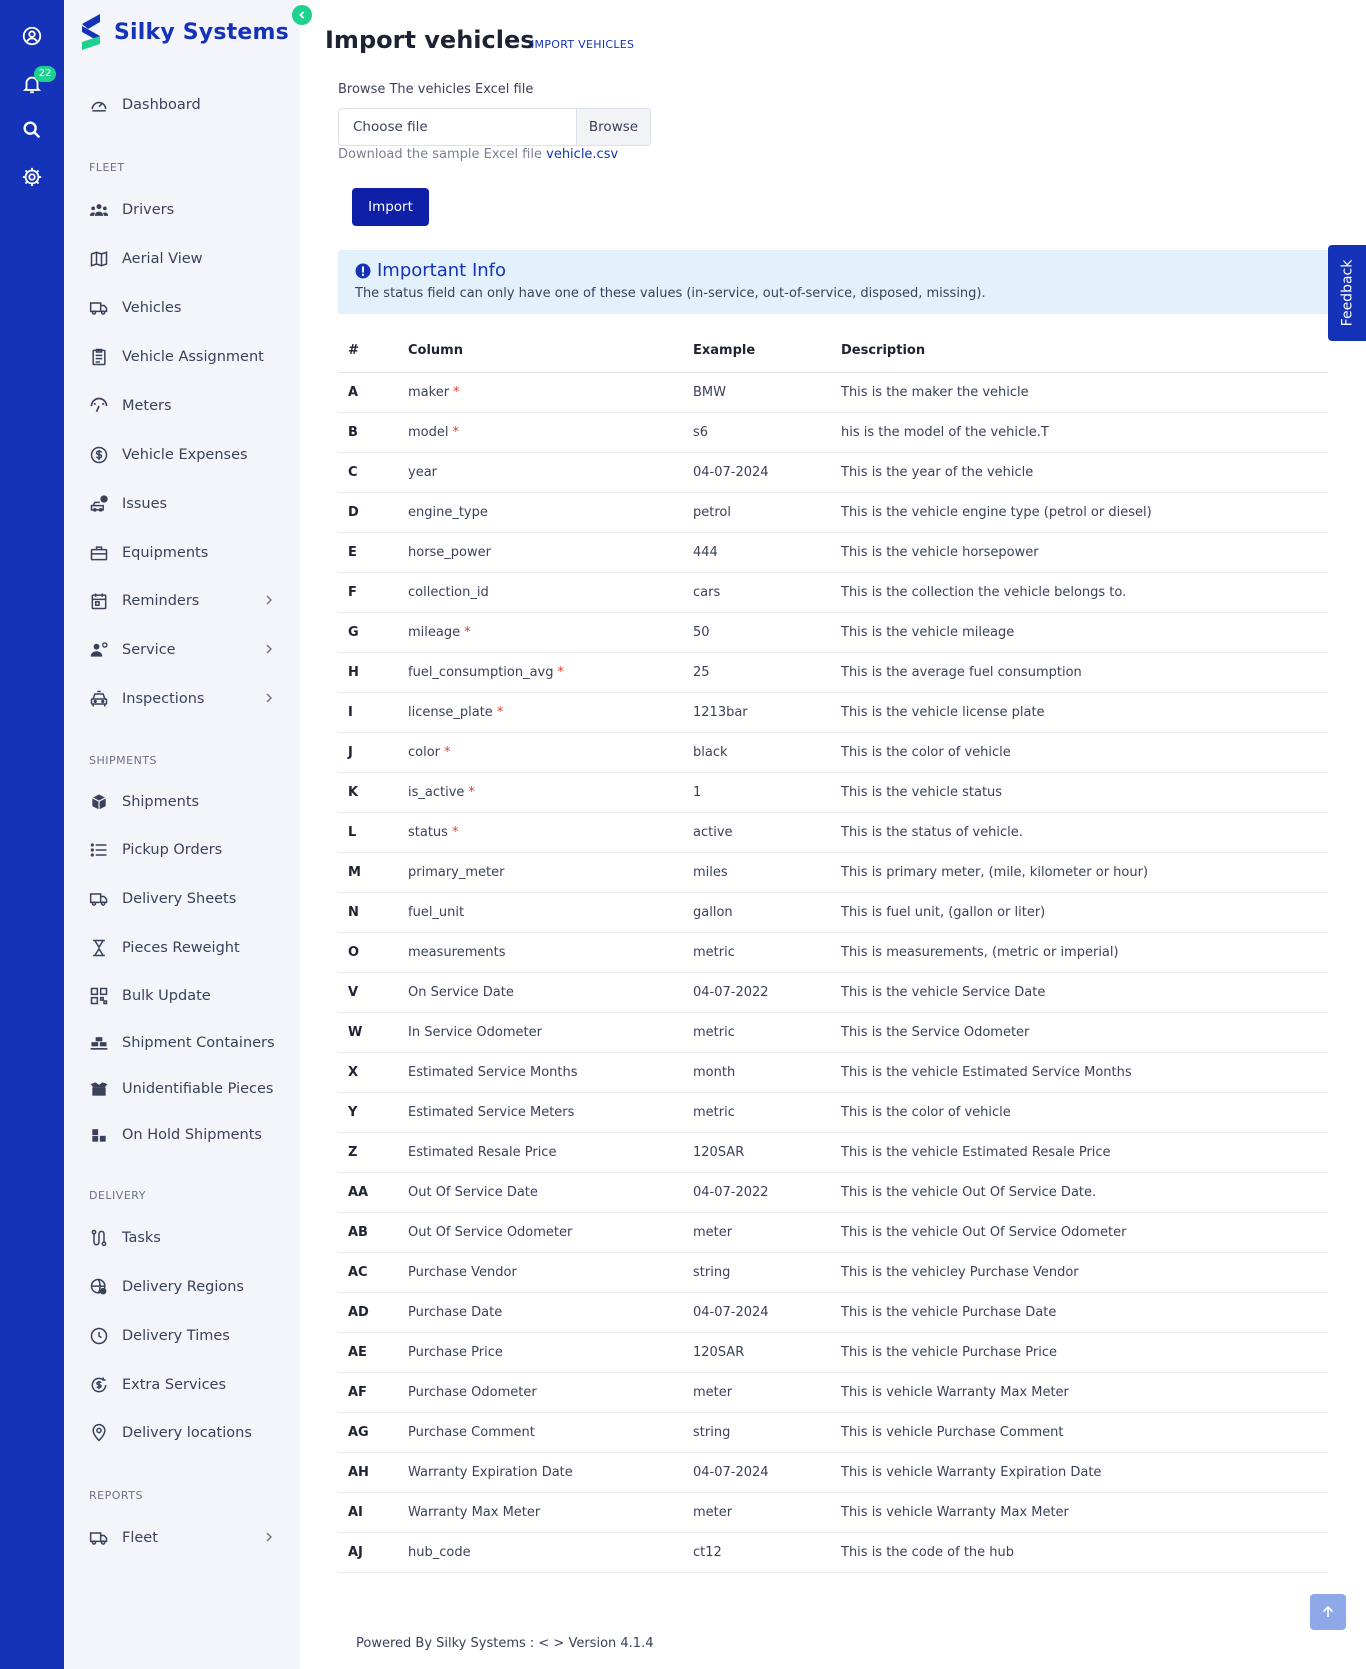 The width and height of the screenshot is (1366, 1669). I want to click on cell-id: B, so click(353, 432).